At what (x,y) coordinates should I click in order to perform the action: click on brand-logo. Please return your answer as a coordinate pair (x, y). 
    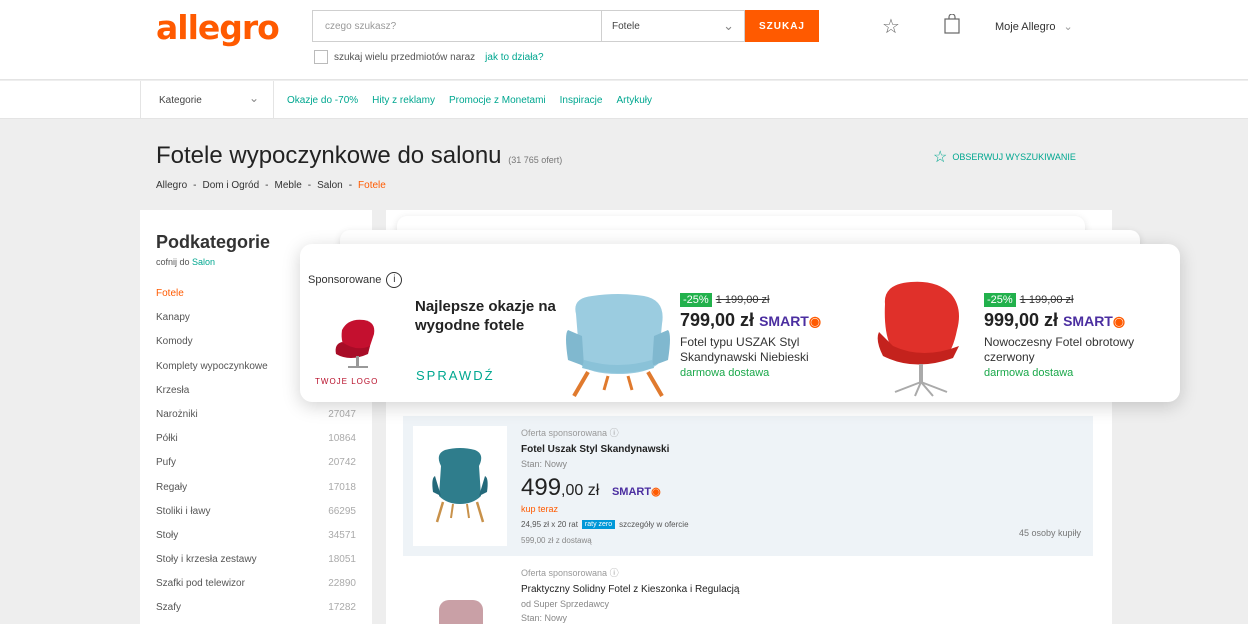
    Looking at the image, I should click on (358, 347).